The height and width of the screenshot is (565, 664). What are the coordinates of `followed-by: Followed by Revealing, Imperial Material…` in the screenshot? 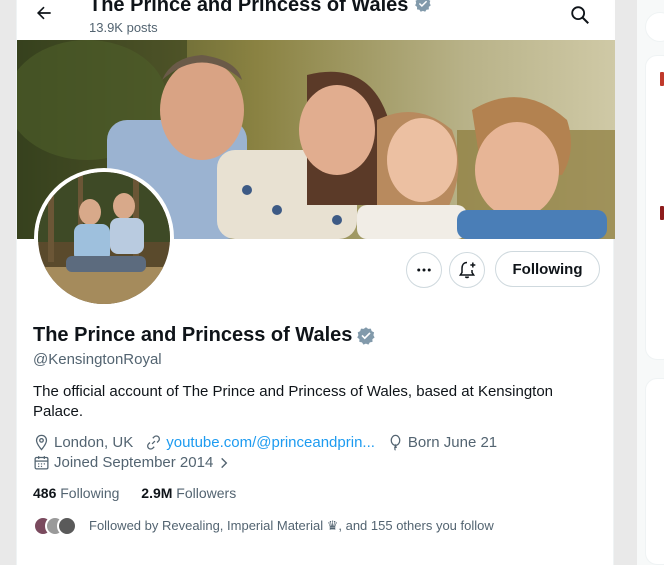 It's located at (263, 526).